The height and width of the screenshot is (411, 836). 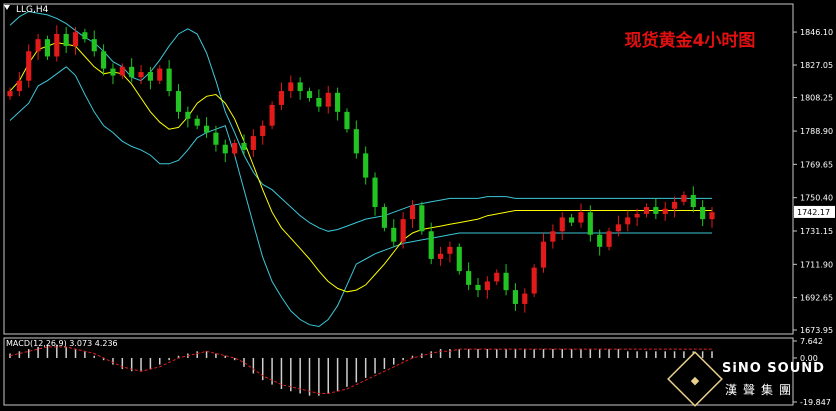 What do you see at coordinates (816, 131) in the screenshot?
I see `price-axis-label: 1788.90` at bounding box center [816, 131].